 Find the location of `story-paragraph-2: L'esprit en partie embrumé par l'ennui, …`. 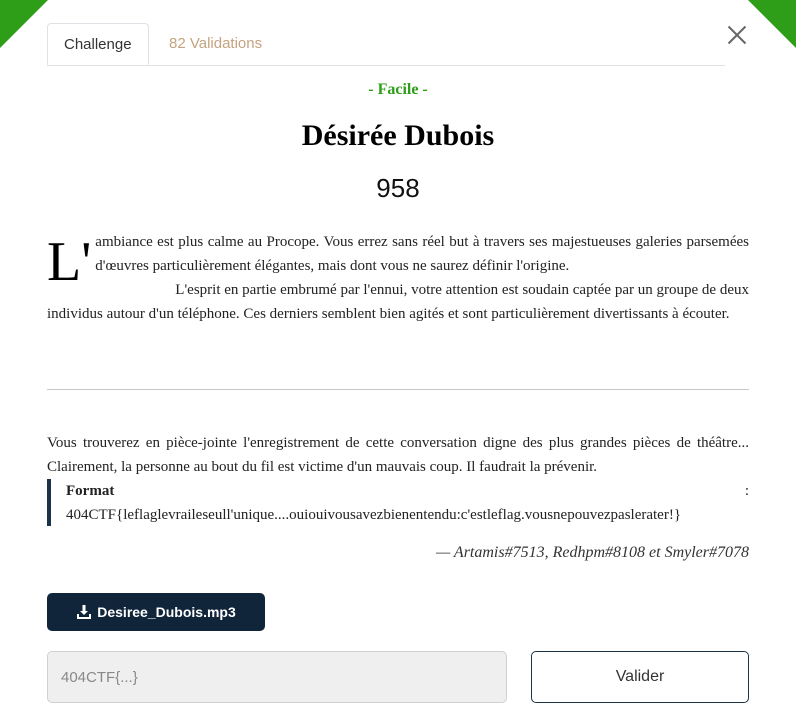

story-paragraph-2: L'esprit en partie embrumé par l'ennui, … is located at coordinates (398, 302).